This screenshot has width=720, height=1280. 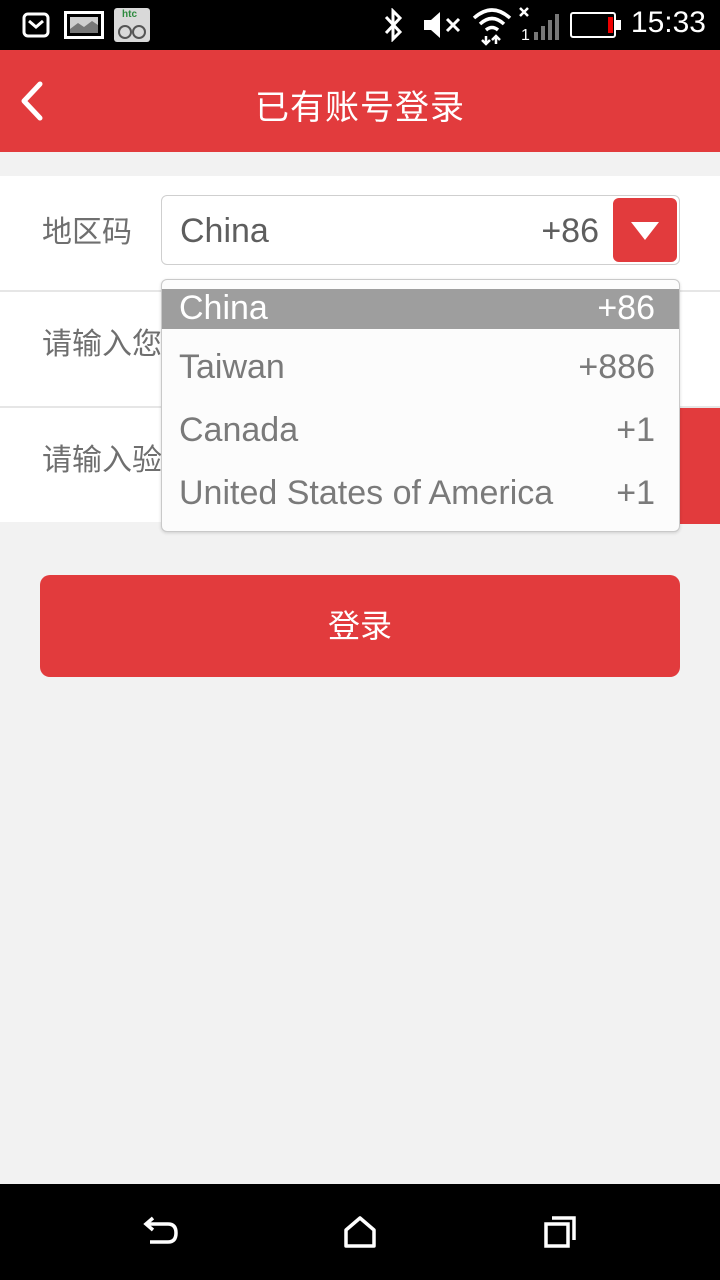 I want to click on mail-icon, so click(x=36, y=25).